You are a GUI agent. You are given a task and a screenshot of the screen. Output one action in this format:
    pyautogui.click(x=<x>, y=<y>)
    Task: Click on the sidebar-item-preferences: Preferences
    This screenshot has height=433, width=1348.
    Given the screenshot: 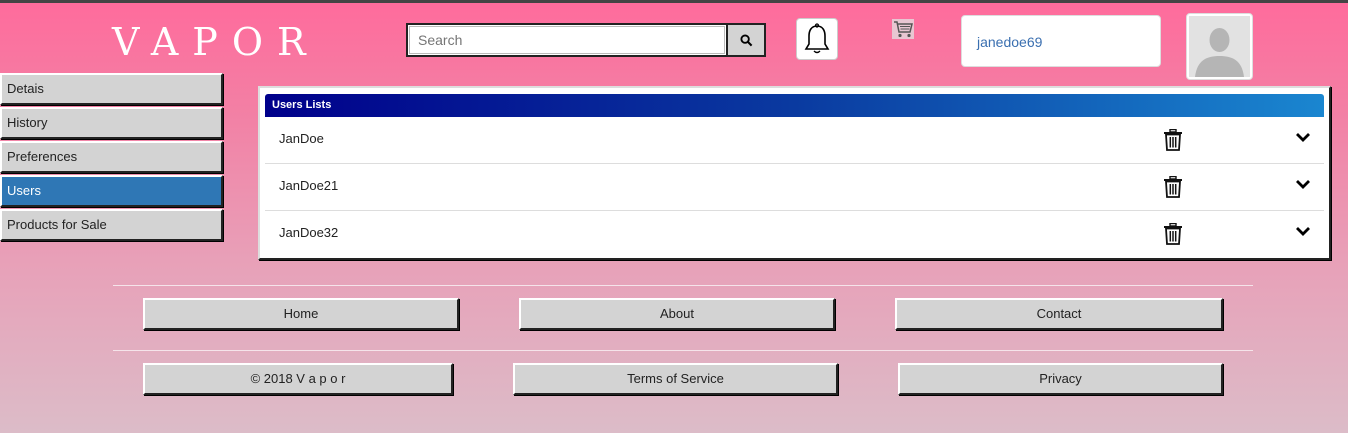 What is the action you would take?
    pyautogui.click(x=111, y=157)
    